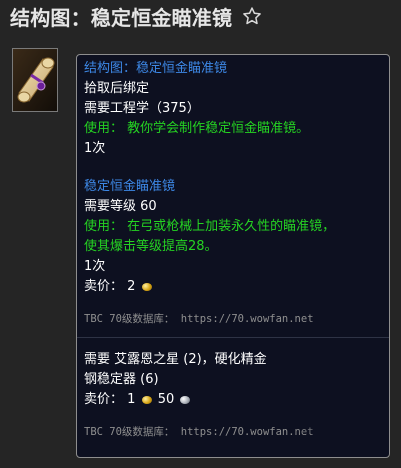  What do you see at coordinates (233, 287) in the screenshot?
I see `sell-price-1: 卖价： 2` at bounding box center [233, 287].